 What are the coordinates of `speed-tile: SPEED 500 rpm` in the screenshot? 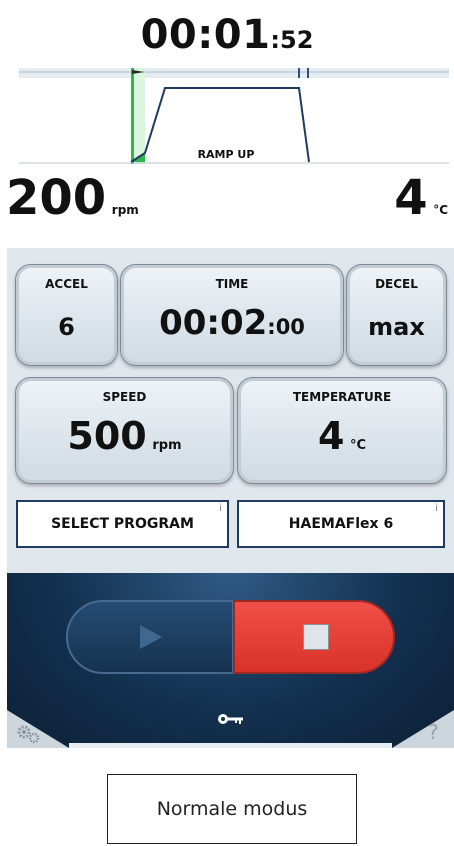 It's located at (124, 430).